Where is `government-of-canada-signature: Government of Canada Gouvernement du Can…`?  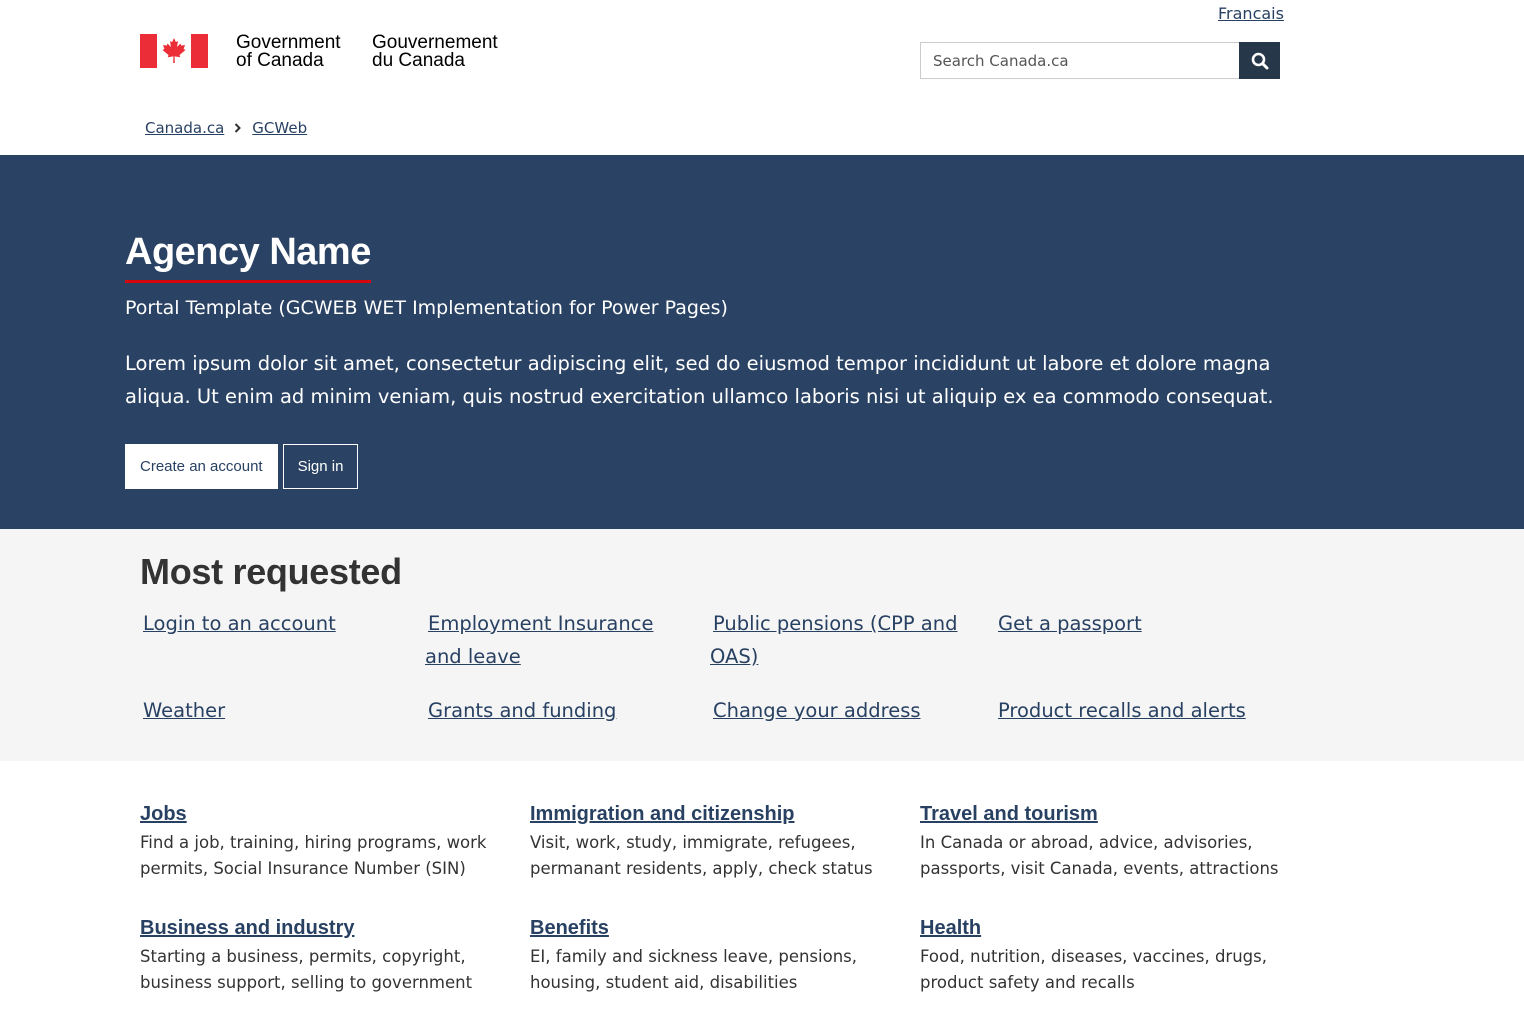
government-of-canada-signature: Government of Canada Gouvernement du Can… is located at coordinates (324, 52).